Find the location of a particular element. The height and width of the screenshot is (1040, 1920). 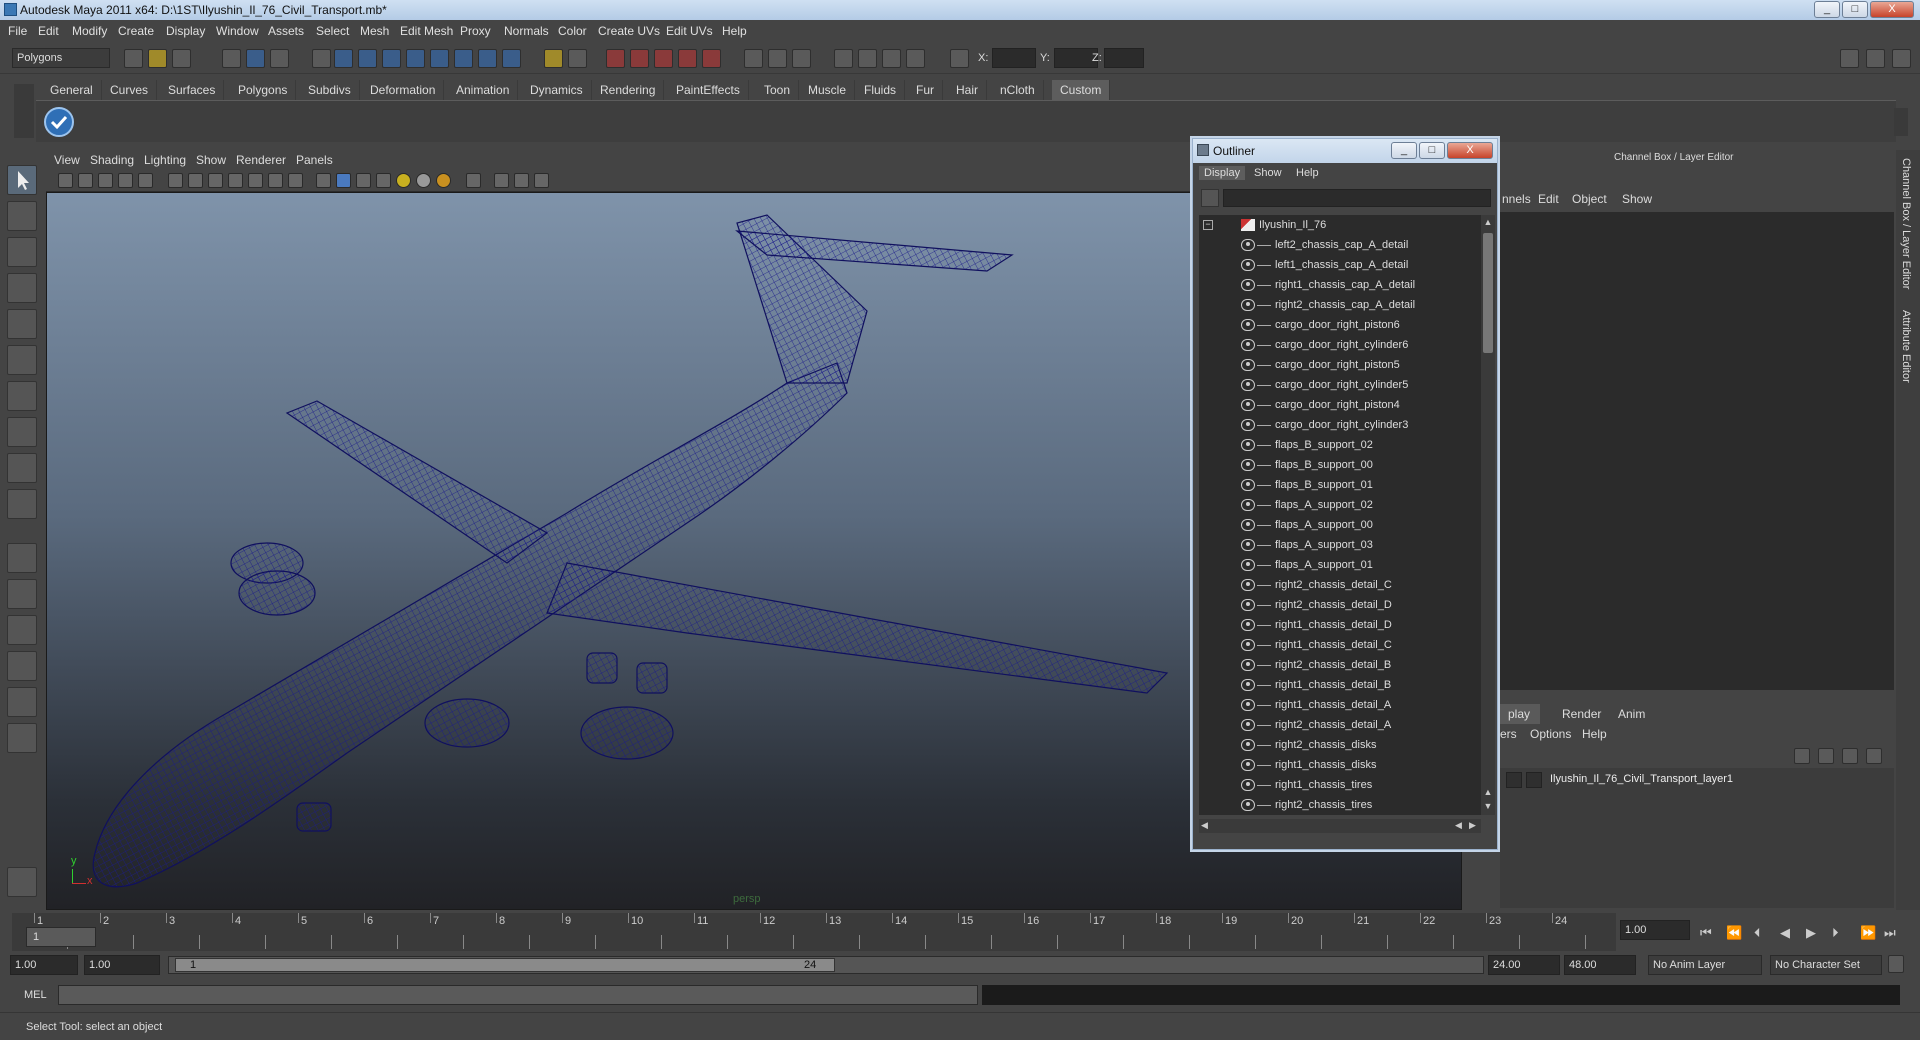

xray-joints-icon is located at coordinates (521, 180).